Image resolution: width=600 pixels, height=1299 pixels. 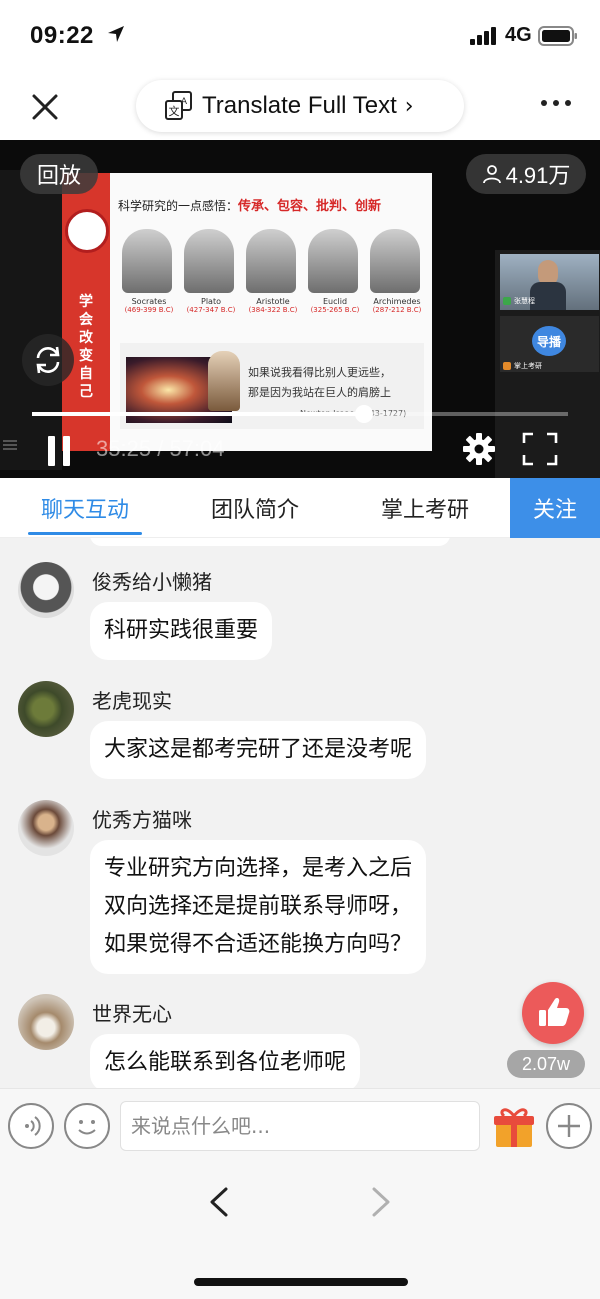 What do you see at coordinates (149, 271) in the screenshot?
I see `portrait-socrates: Socrates (469-399 B.C)` at bounding box center [149, 271].